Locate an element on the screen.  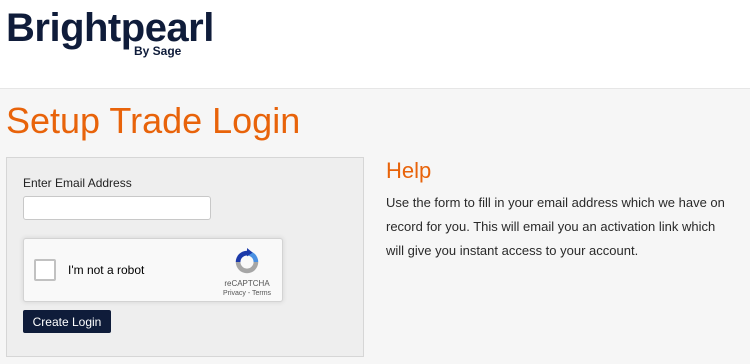
brightpearl-logo: Brightpearl is located at coordinates (110, 28).